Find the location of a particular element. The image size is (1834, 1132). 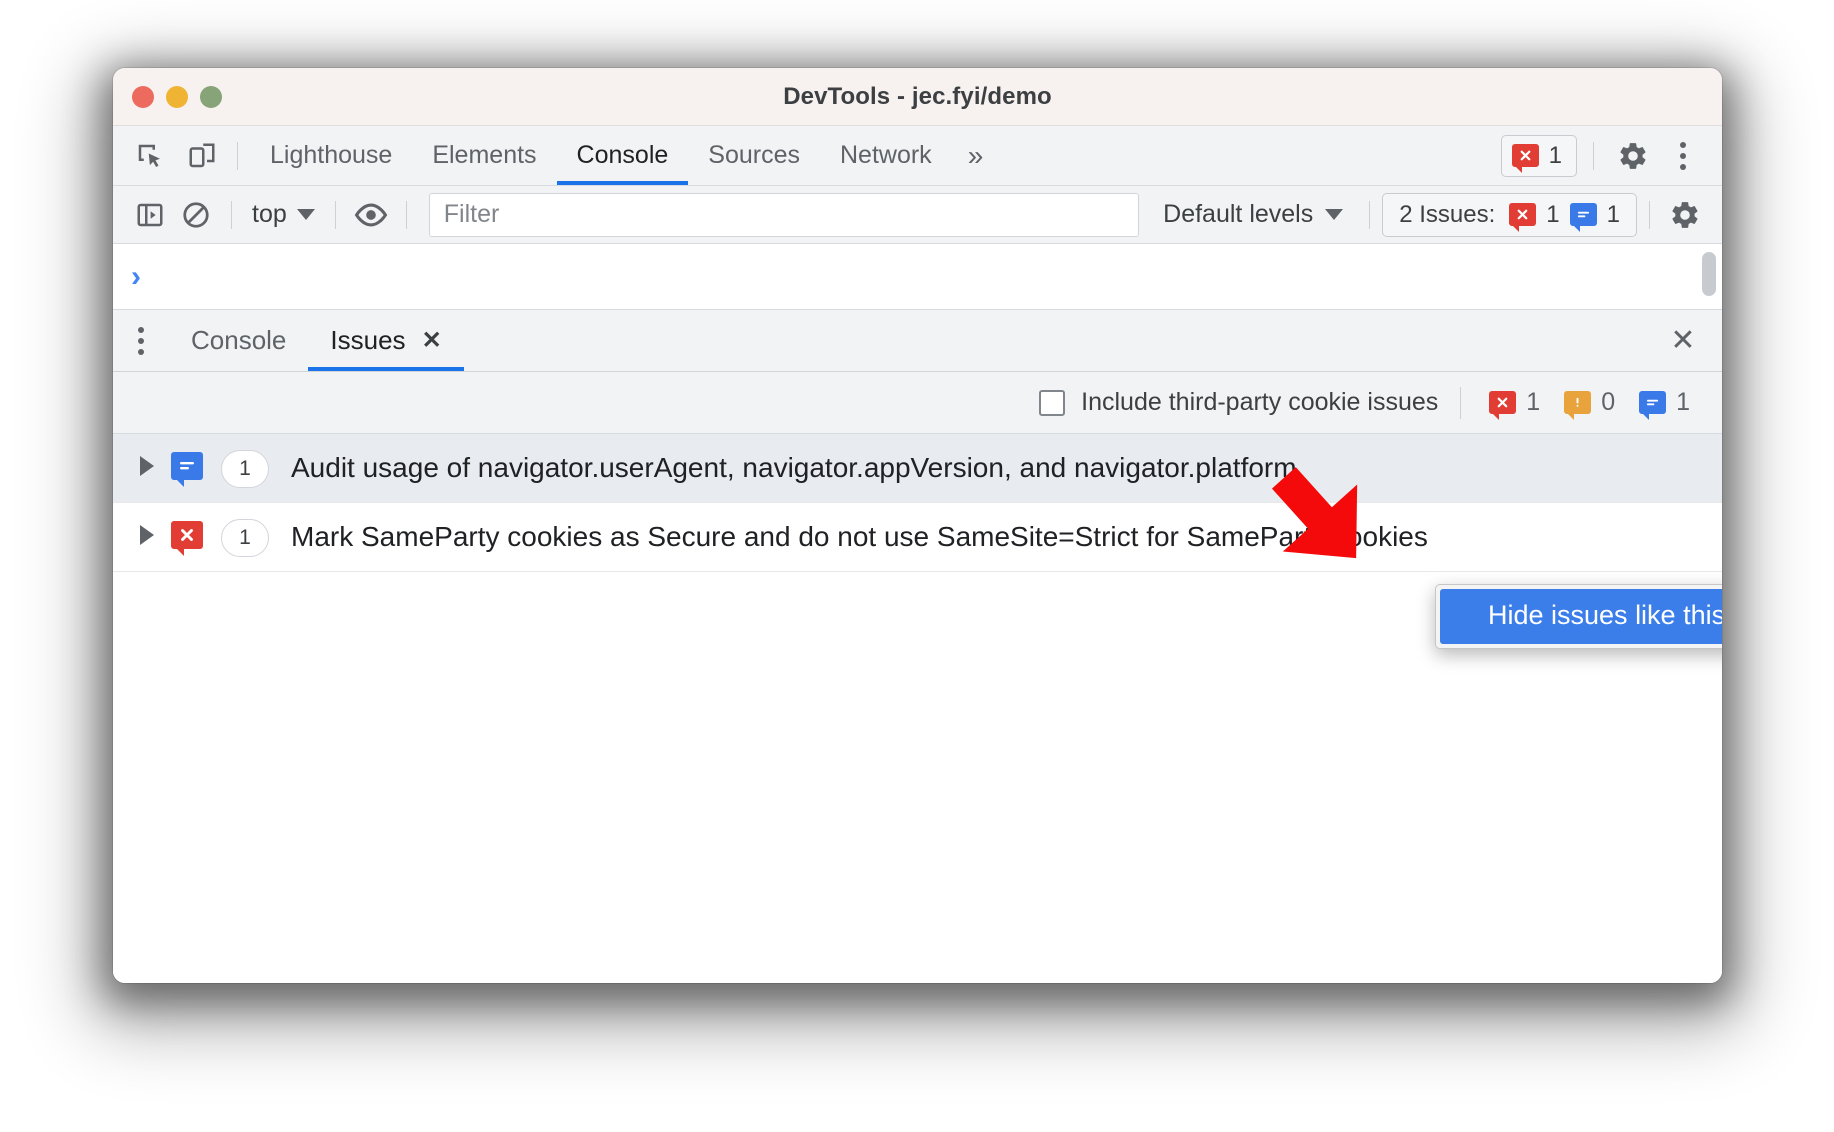

close-tab-icon: ✕ is located at coordinates (432, 340).